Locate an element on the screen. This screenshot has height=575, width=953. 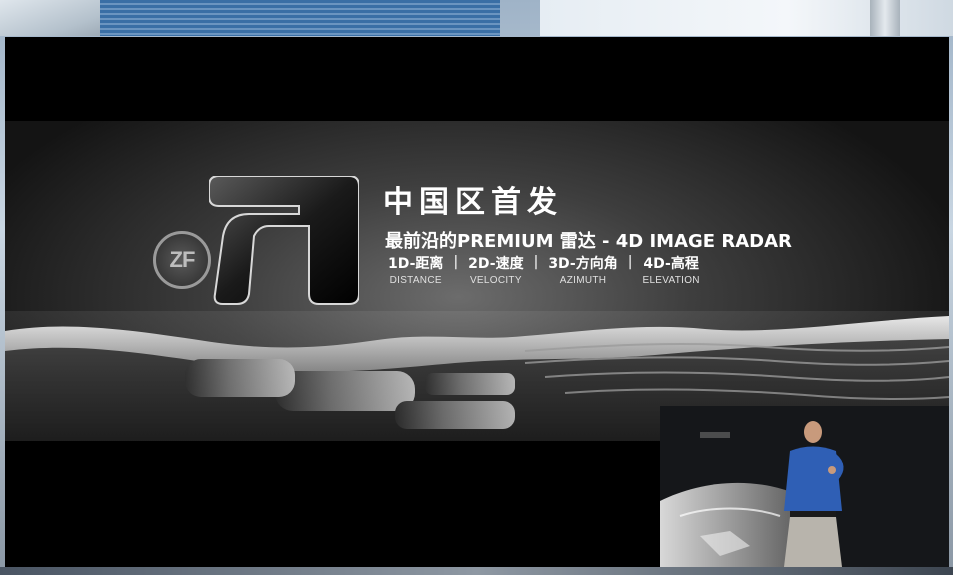
zf-logo-text: ZF is located at coordinates (182, 259).